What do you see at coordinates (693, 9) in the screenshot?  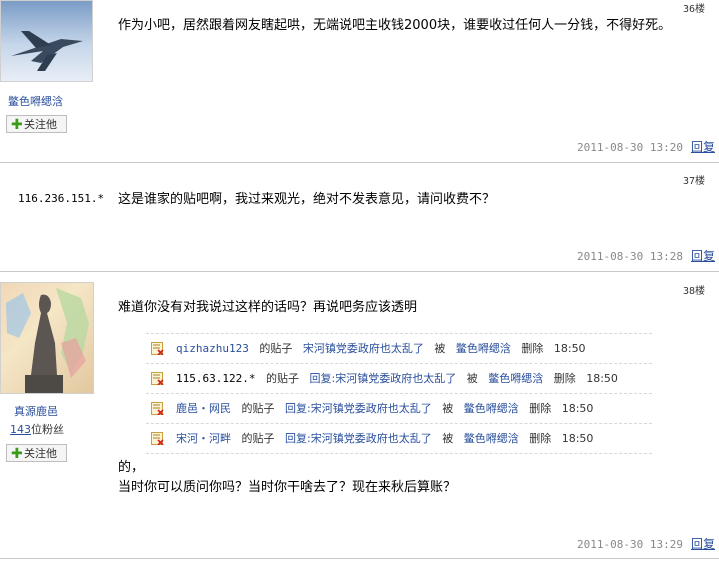 I see `floor-number: 36楼` at bounding box center [693, 9].